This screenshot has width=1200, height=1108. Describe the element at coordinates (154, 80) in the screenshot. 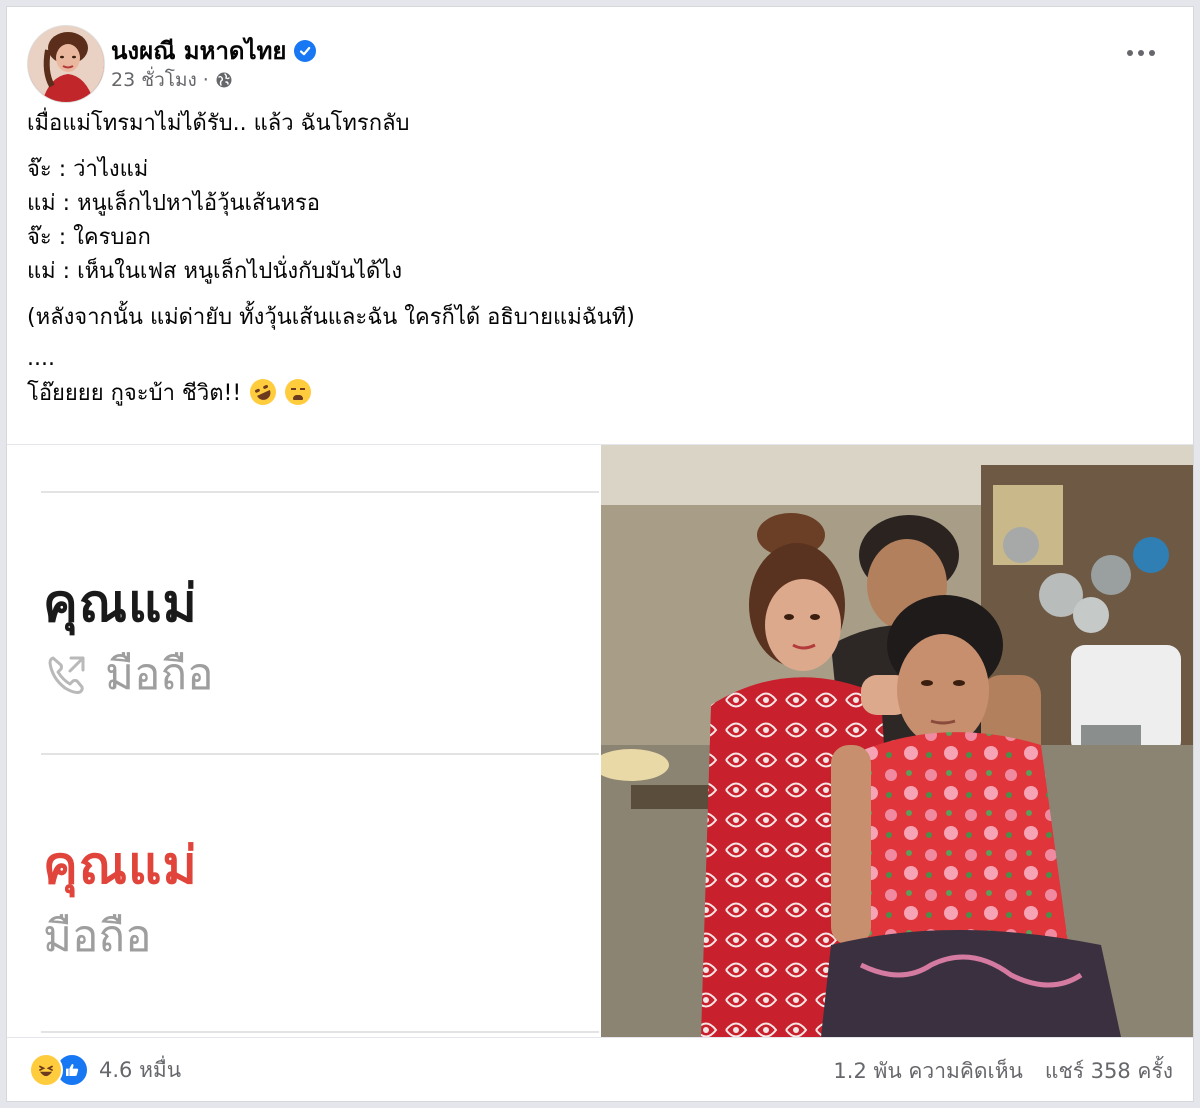

I see `post-timestamp: 23 ชั่วโมง` at that location.